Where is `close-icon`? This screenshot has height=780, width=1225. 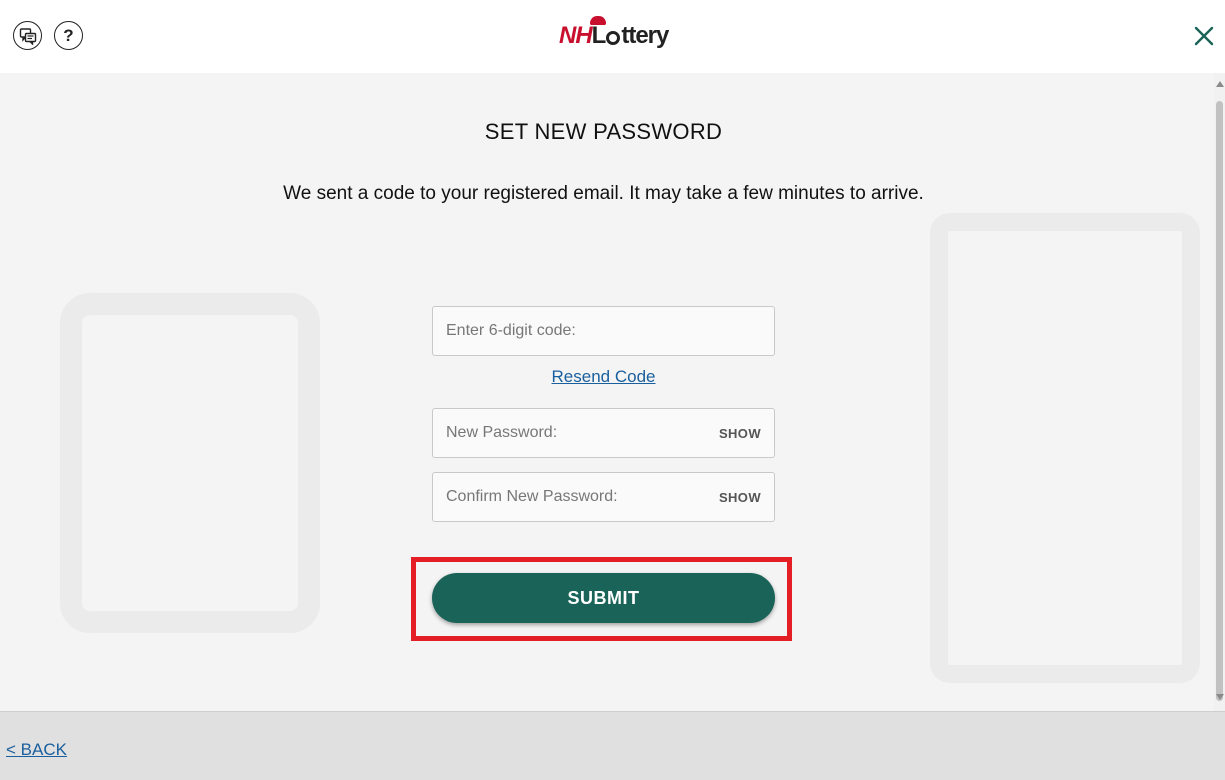 close-icon is located at coordinates (1204, 36).